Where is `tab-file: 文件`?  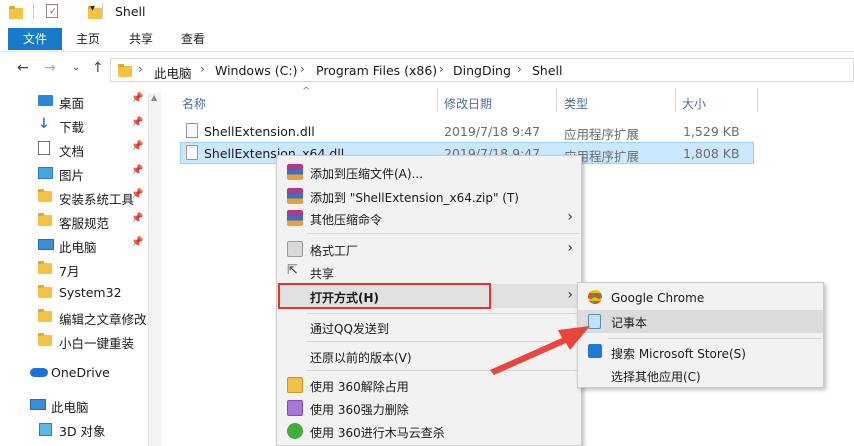 tab-file: 文件 is located at coordinates (35, 39).